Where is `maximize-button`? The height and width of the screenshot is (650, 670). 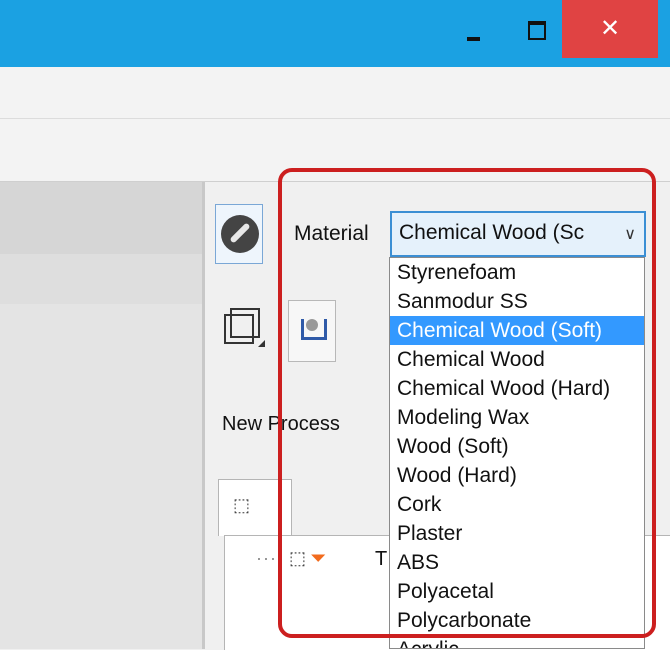 maximize-button is located at coordinates (533, 29).